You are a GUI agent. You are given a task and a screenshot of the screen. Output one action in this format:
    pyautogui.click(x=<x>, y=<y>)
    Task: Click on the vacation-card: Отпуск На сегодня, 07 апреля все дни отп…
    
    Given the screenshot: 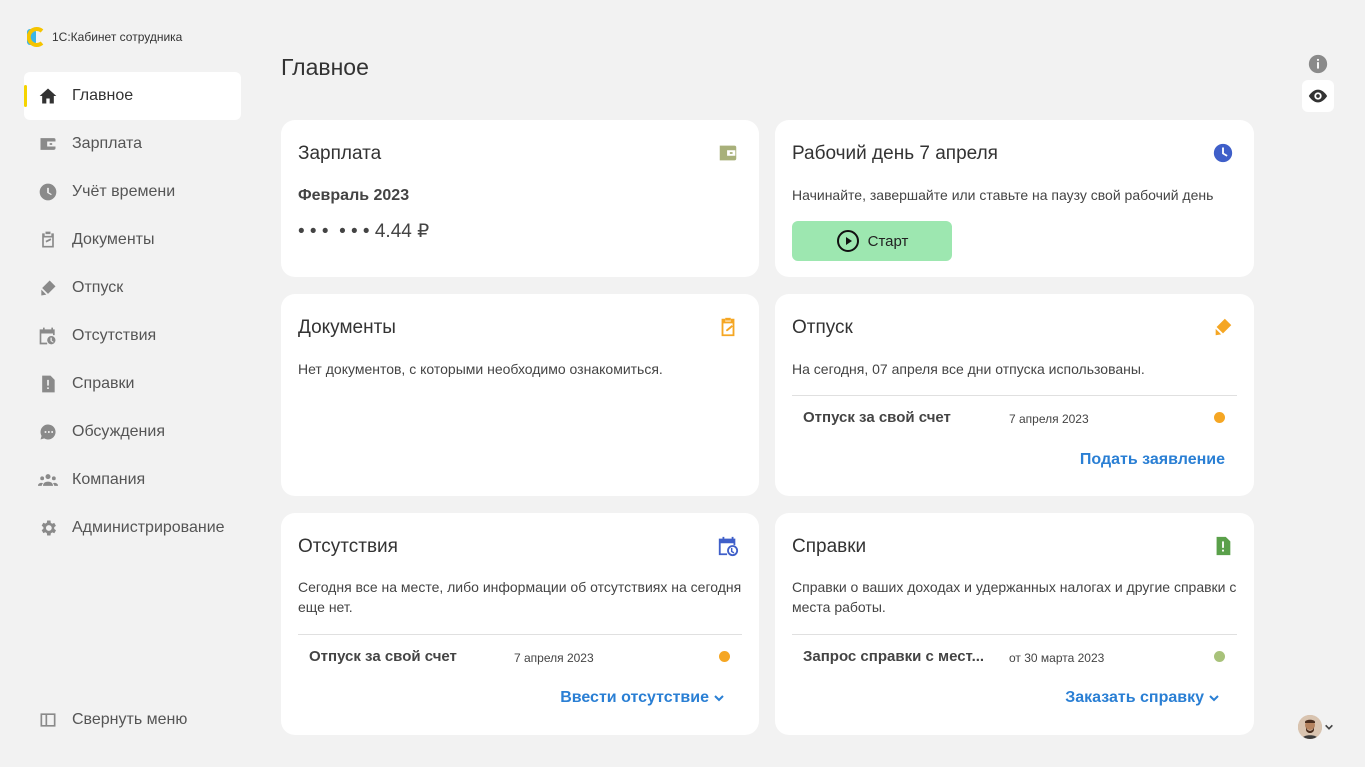 What is the action you would take?
    pyautogui.click(x=1014, y=395)
    